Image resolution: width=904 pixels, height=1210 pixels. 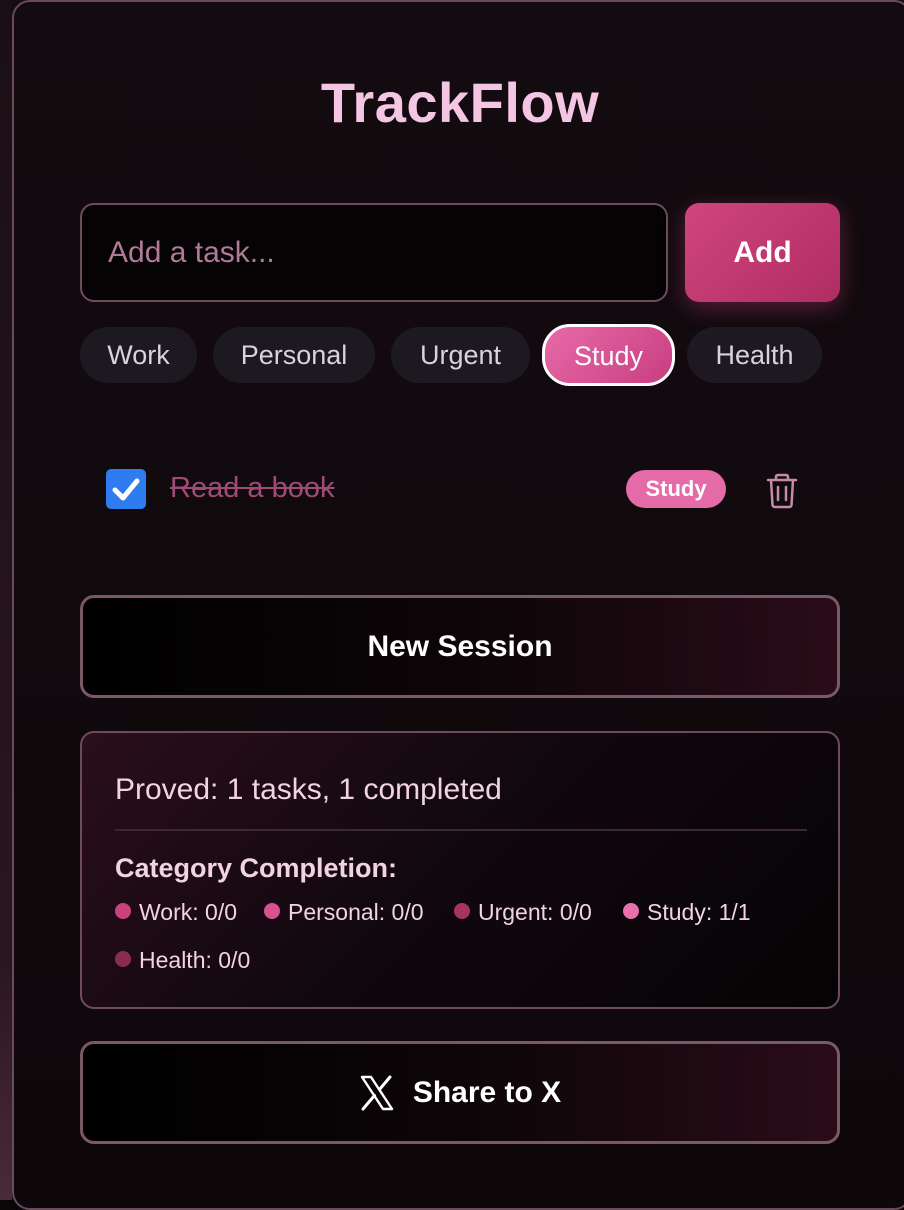 What do you see at coordinates (377, 1092) in the screenshot?
I see `x-logo-icon` at bounding box center [377, 1092].